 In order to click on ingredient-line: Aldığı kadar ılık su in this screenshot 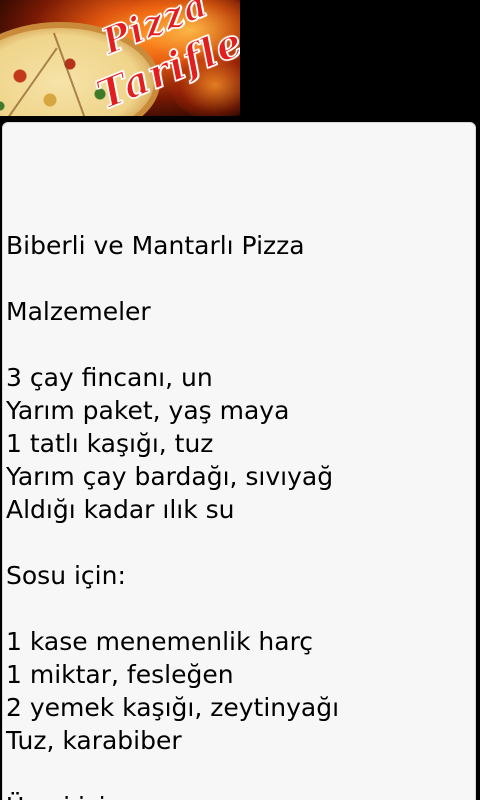, I will do `click(120, 509)`.